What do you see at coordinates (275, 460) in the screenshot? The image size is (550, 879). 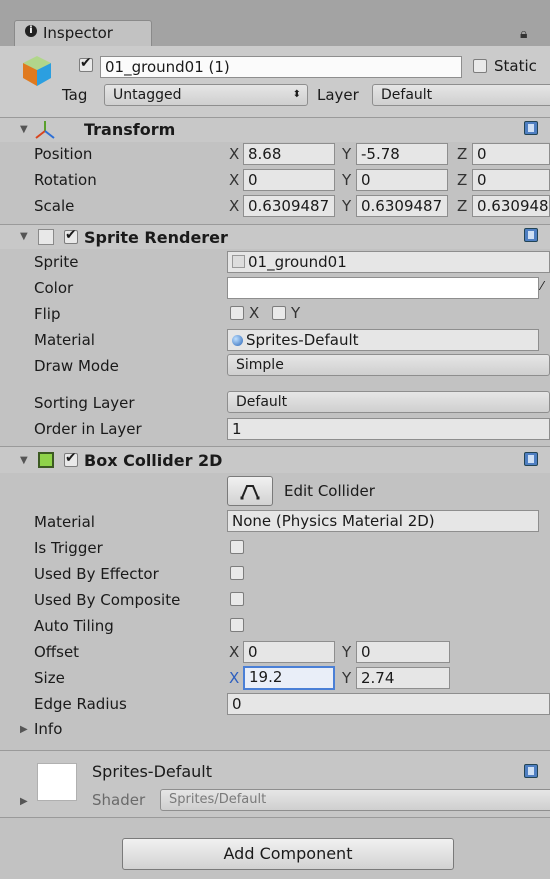 I see `box-collider-header` at bounding box center [275, 460].